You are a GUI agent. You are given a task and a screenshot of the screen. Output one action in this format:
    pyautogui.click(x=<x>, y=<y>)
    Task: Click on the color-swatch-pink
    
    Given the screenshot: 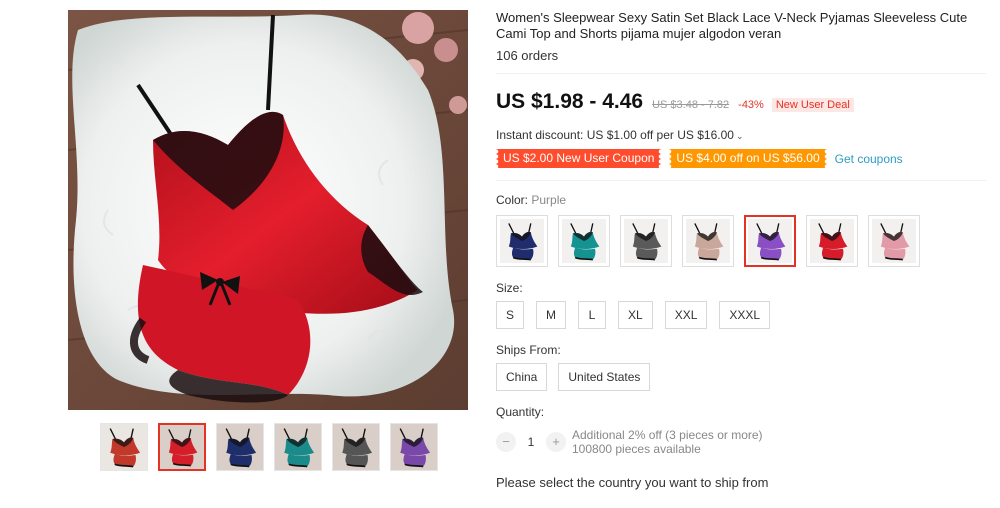 What is the action you would take?
    pyautogui.click(x=894, y=241)
    